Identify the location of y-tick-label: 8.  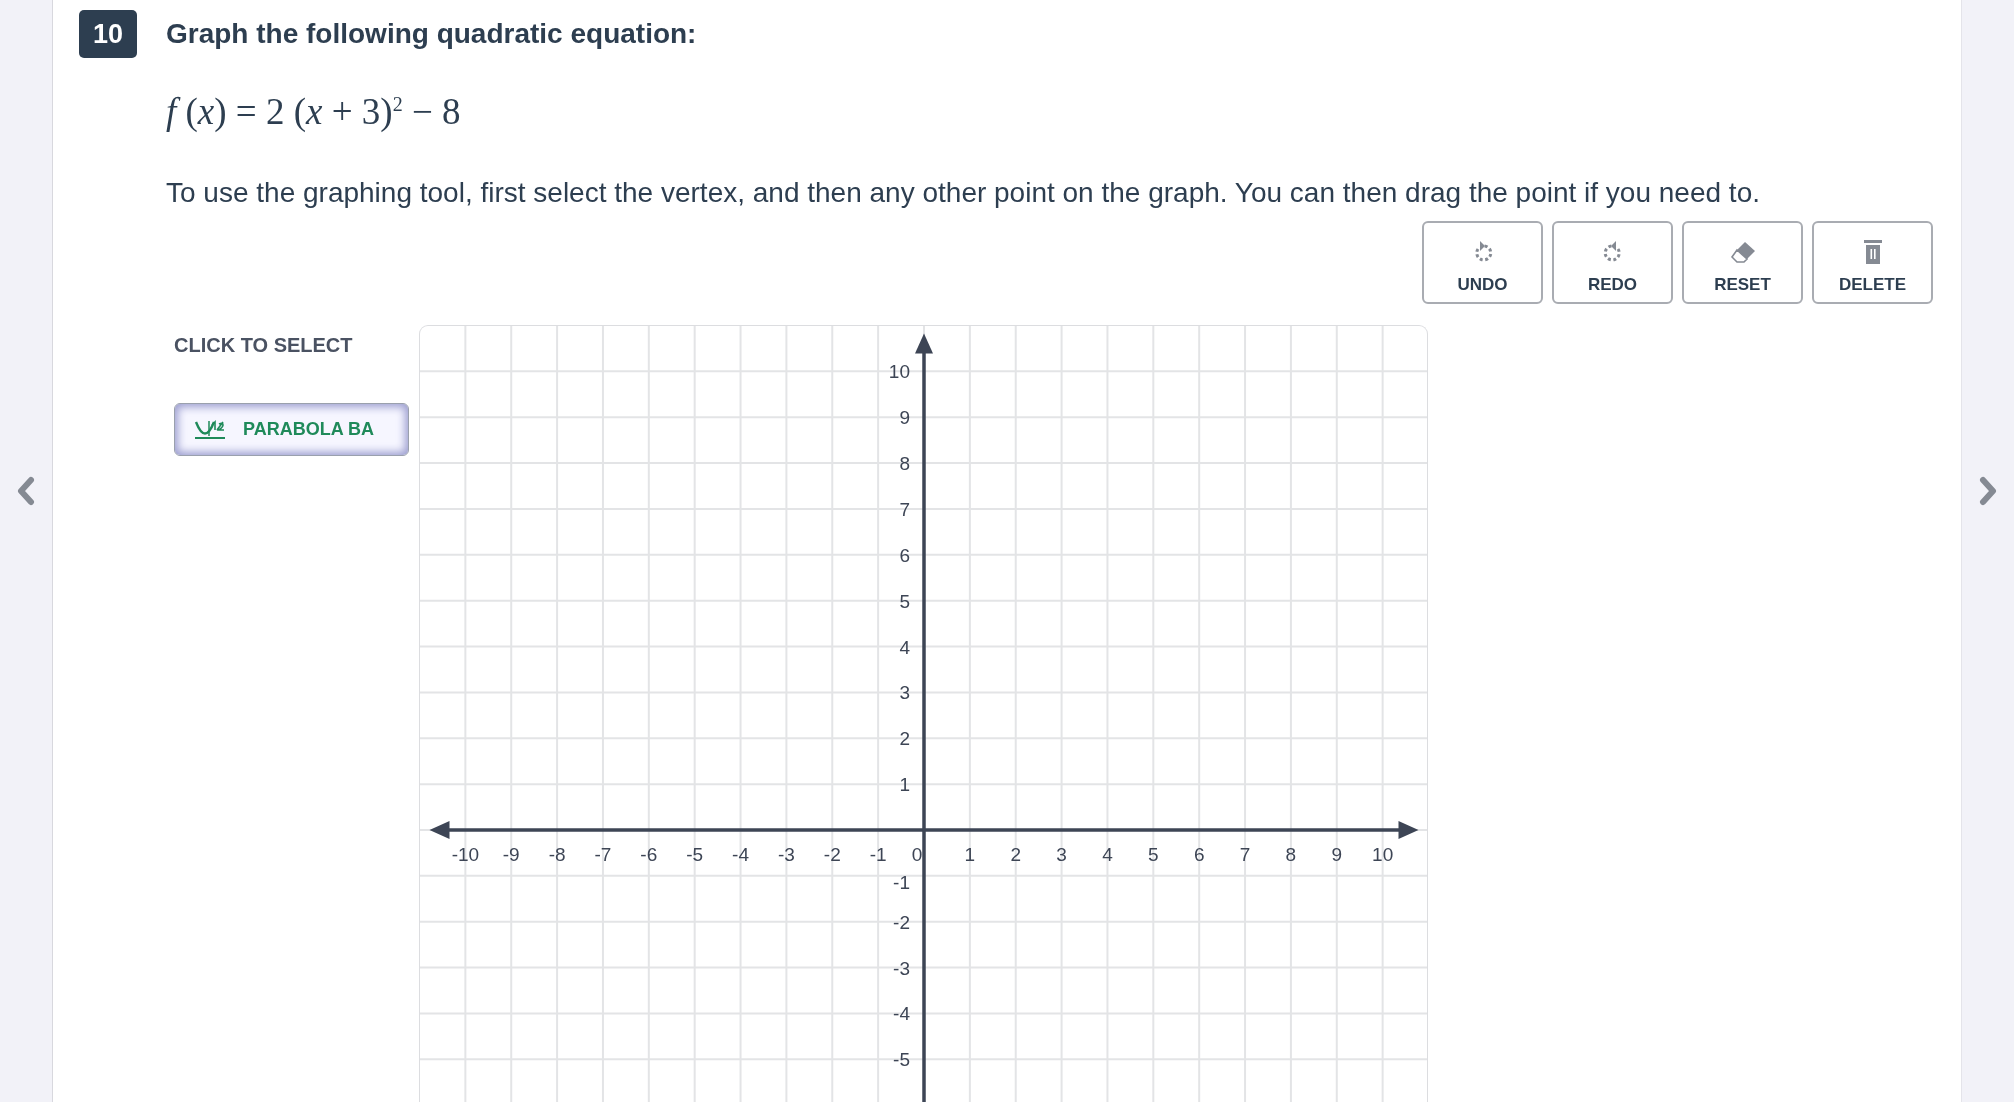
(904, 463).